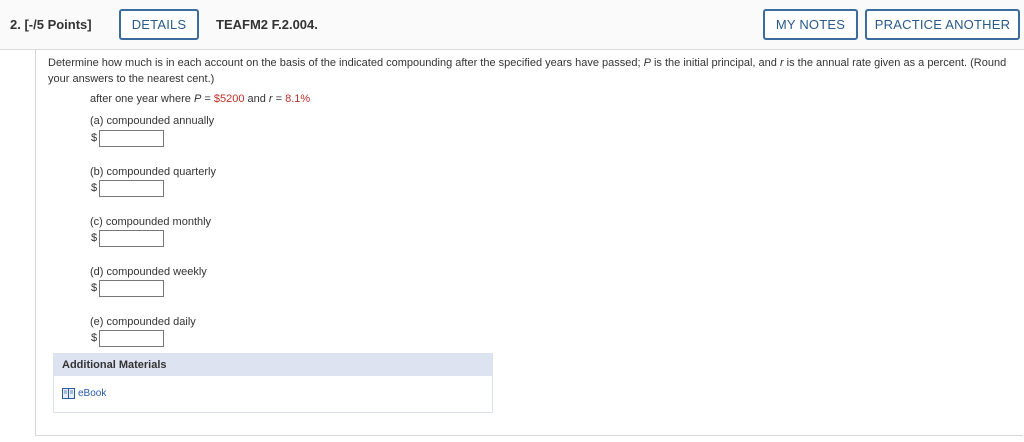 The image size is (1024, 442). Describe the element at coordinates (143, 322) in the screenshot. I see `part-e-label: (e) compounded daily` at that location.